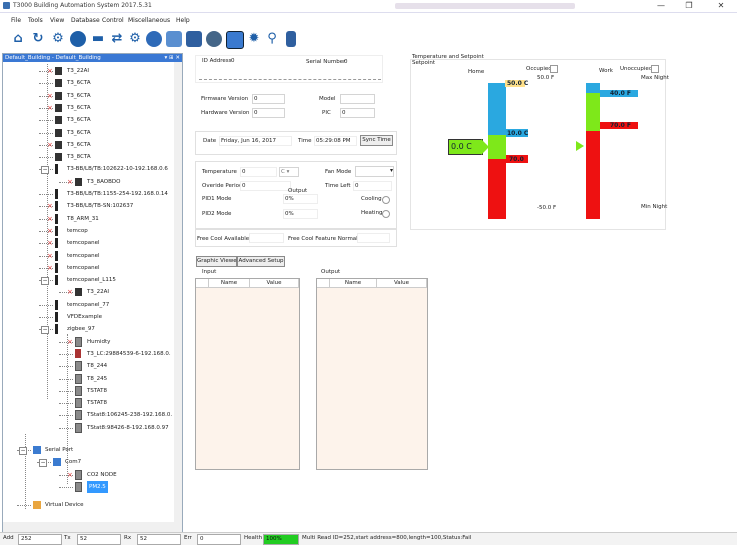 The image size is (737, 545). What do you see at coordinates (88, 182) in the screenshot?
I see `tree-item: × T3_8AOBDO` at bounding box center [88, 182].